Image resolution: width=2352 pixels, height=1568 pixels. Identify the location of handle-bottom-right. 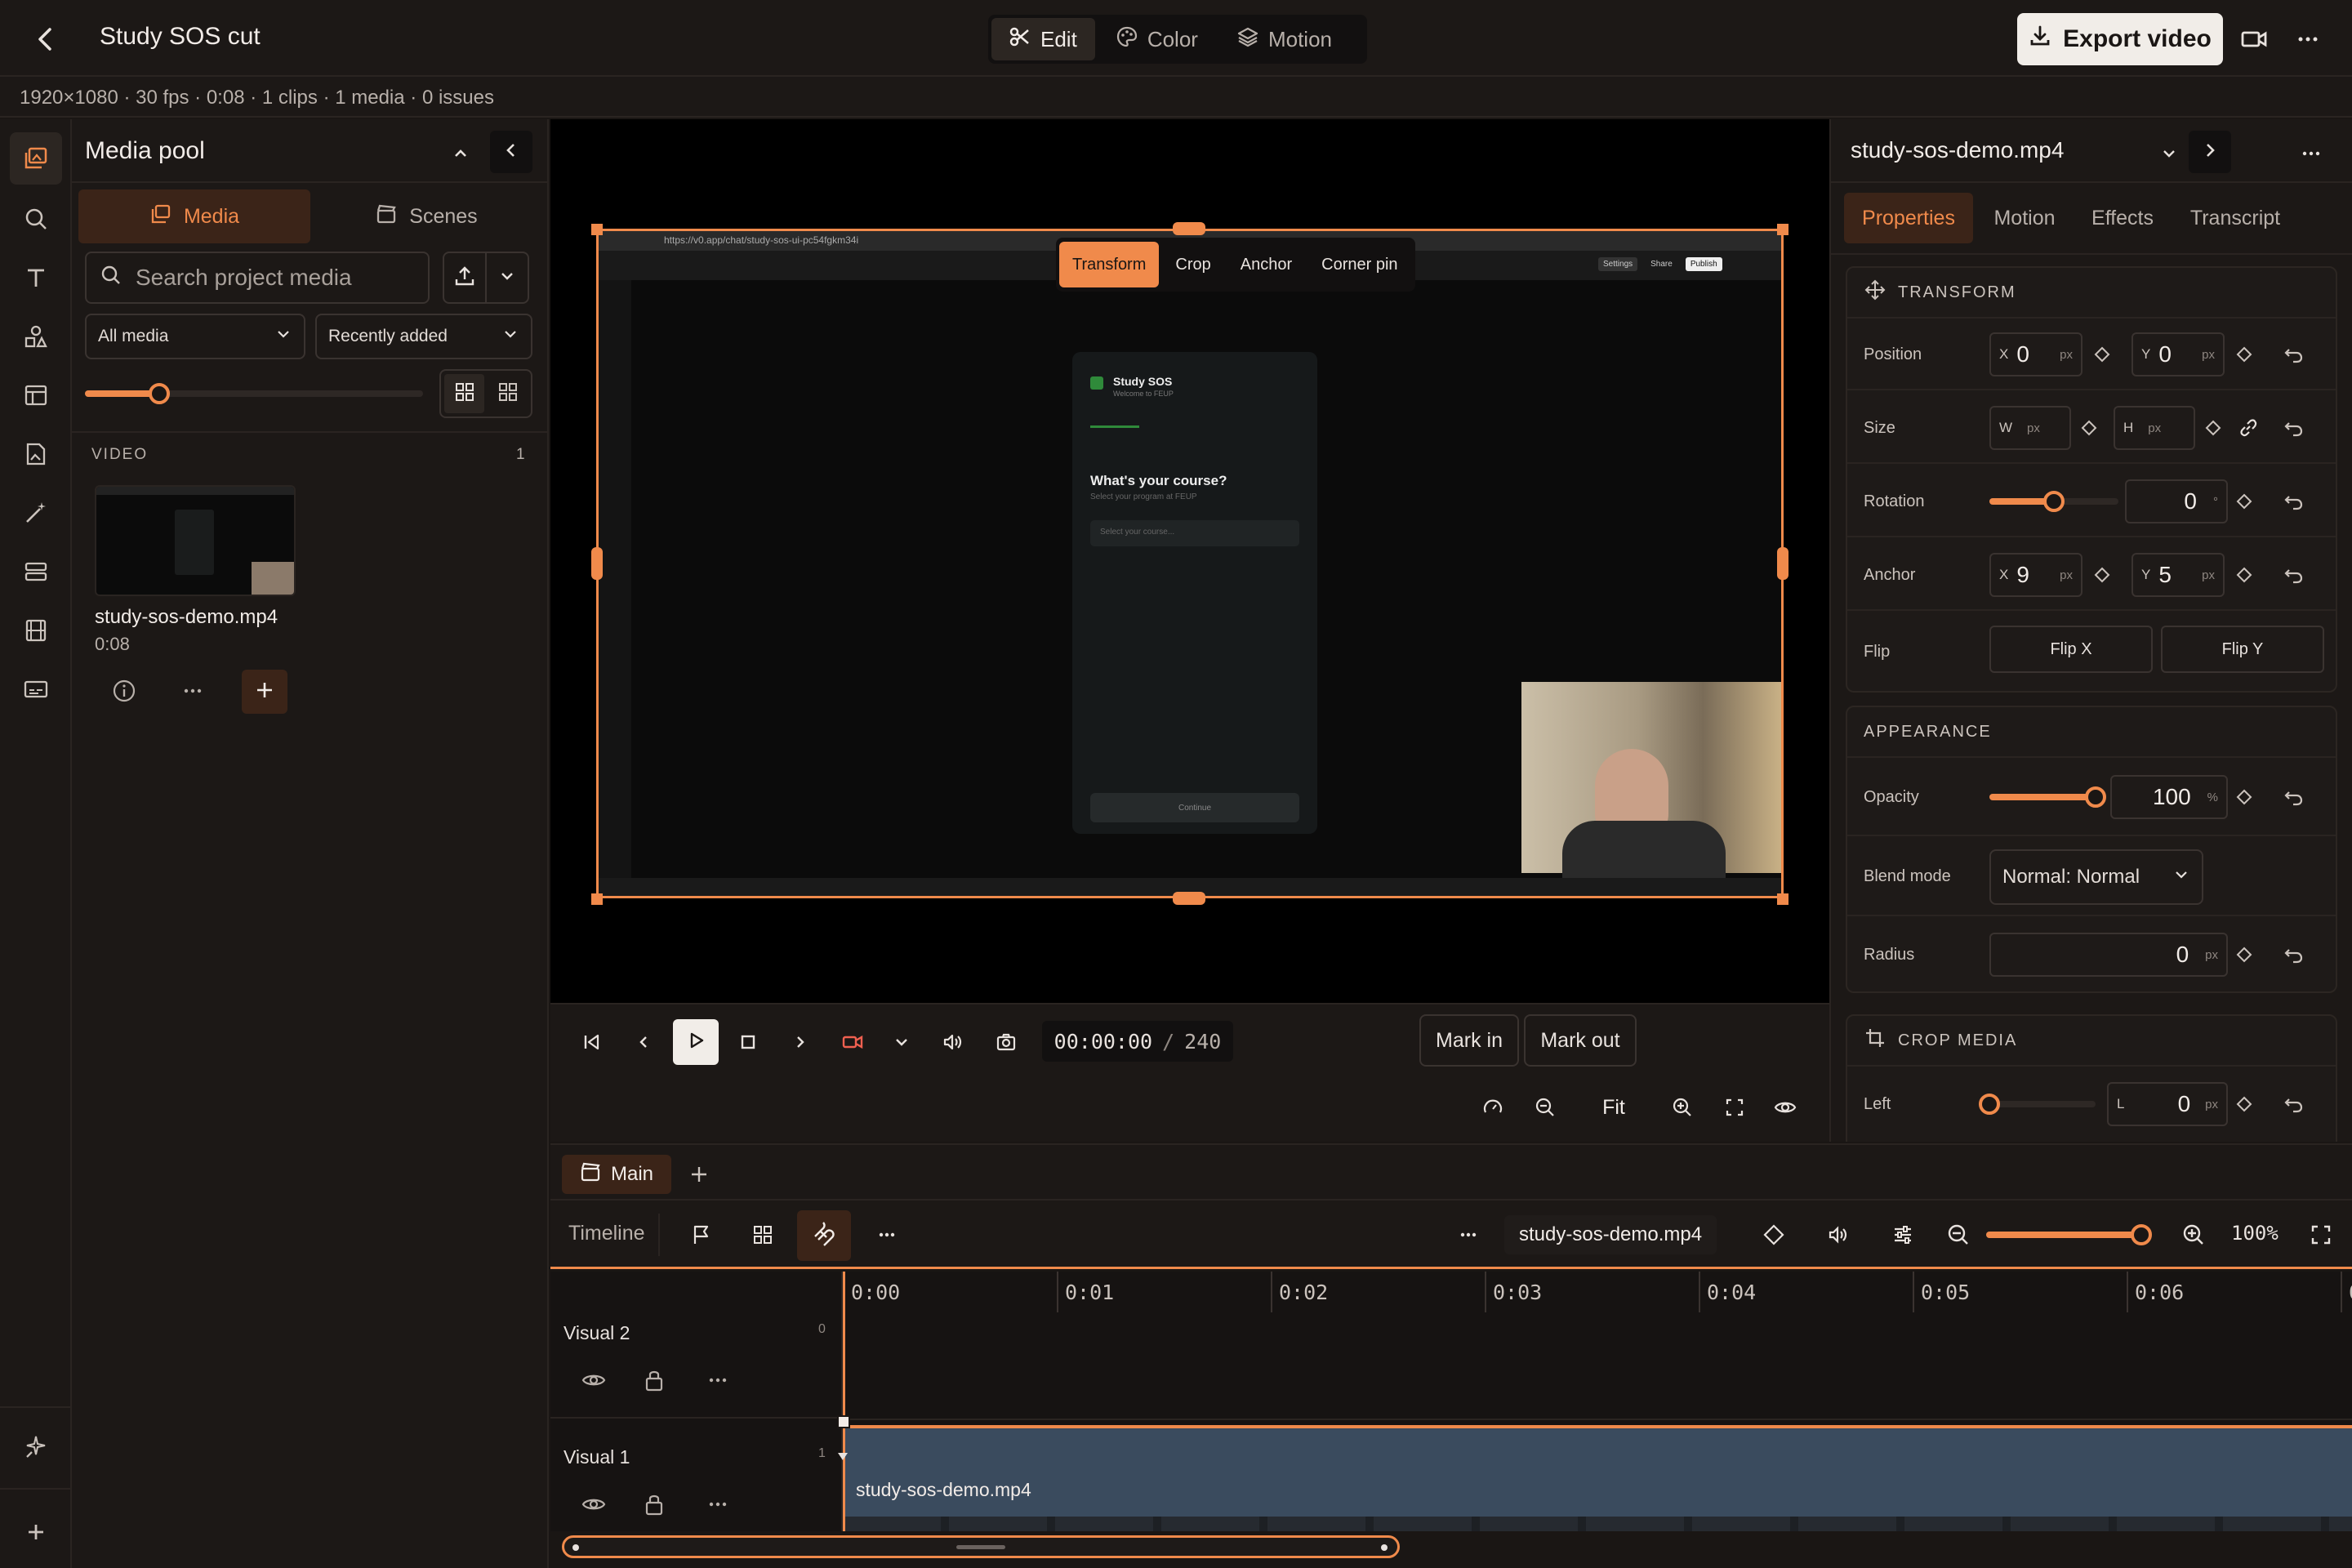
(1782, 899).